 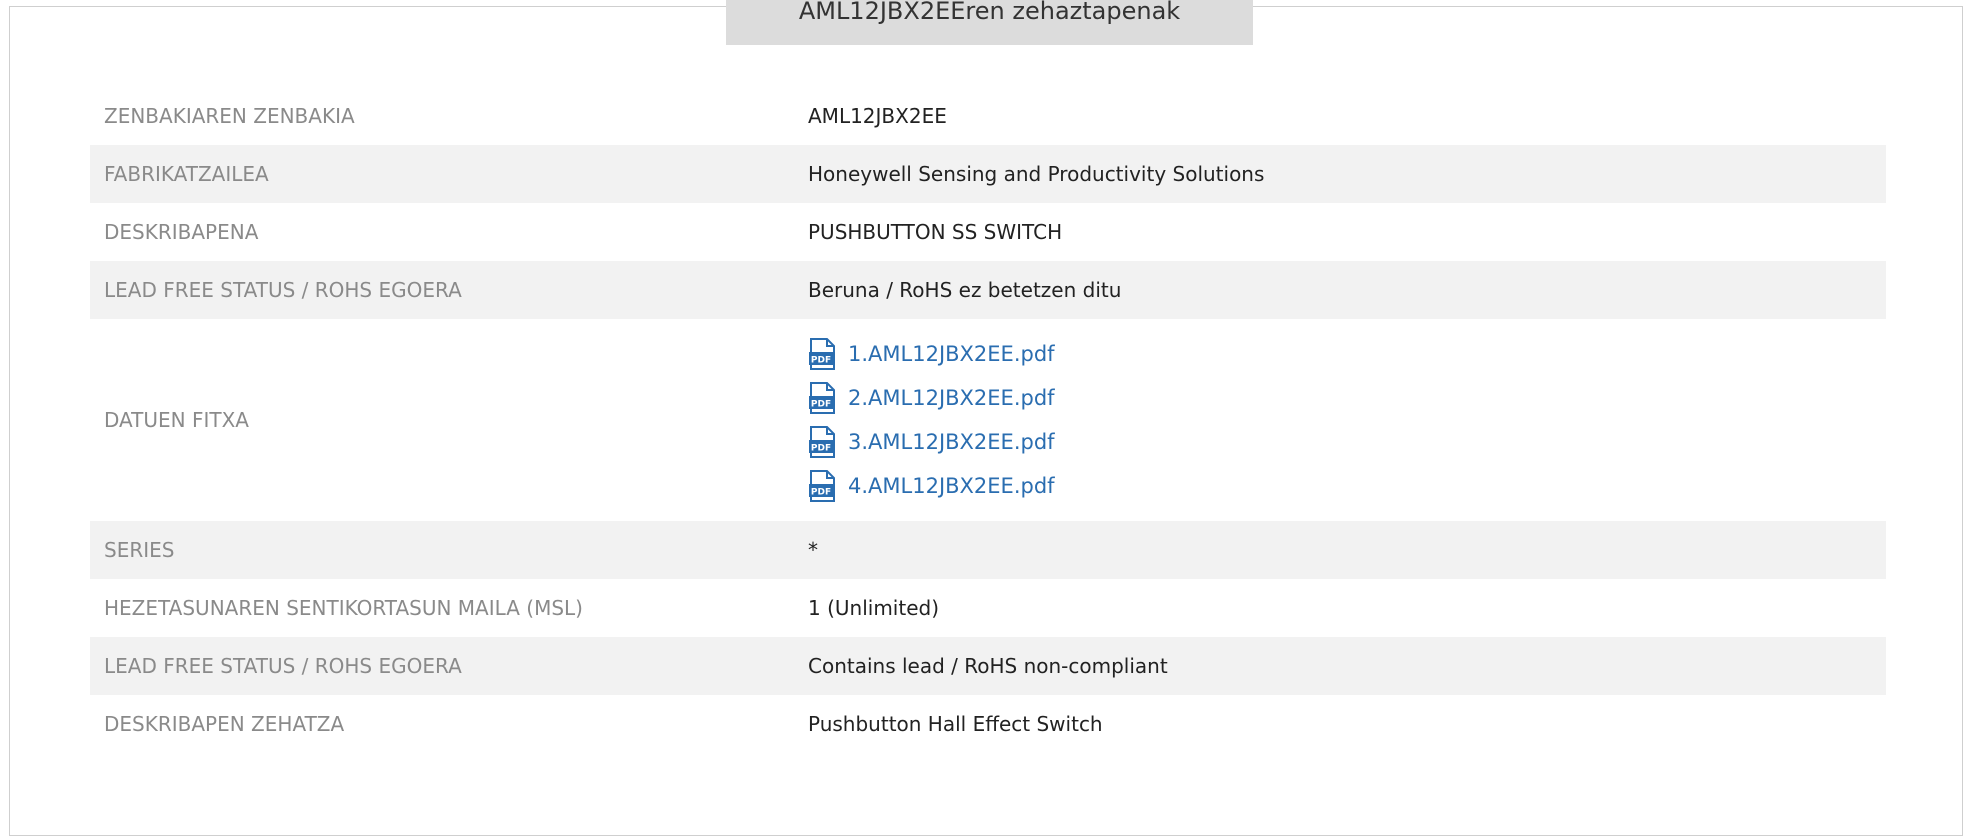 I want to click on spec-value: PUSHBUTTON SS SWITCH, so click(x=935, y=232).